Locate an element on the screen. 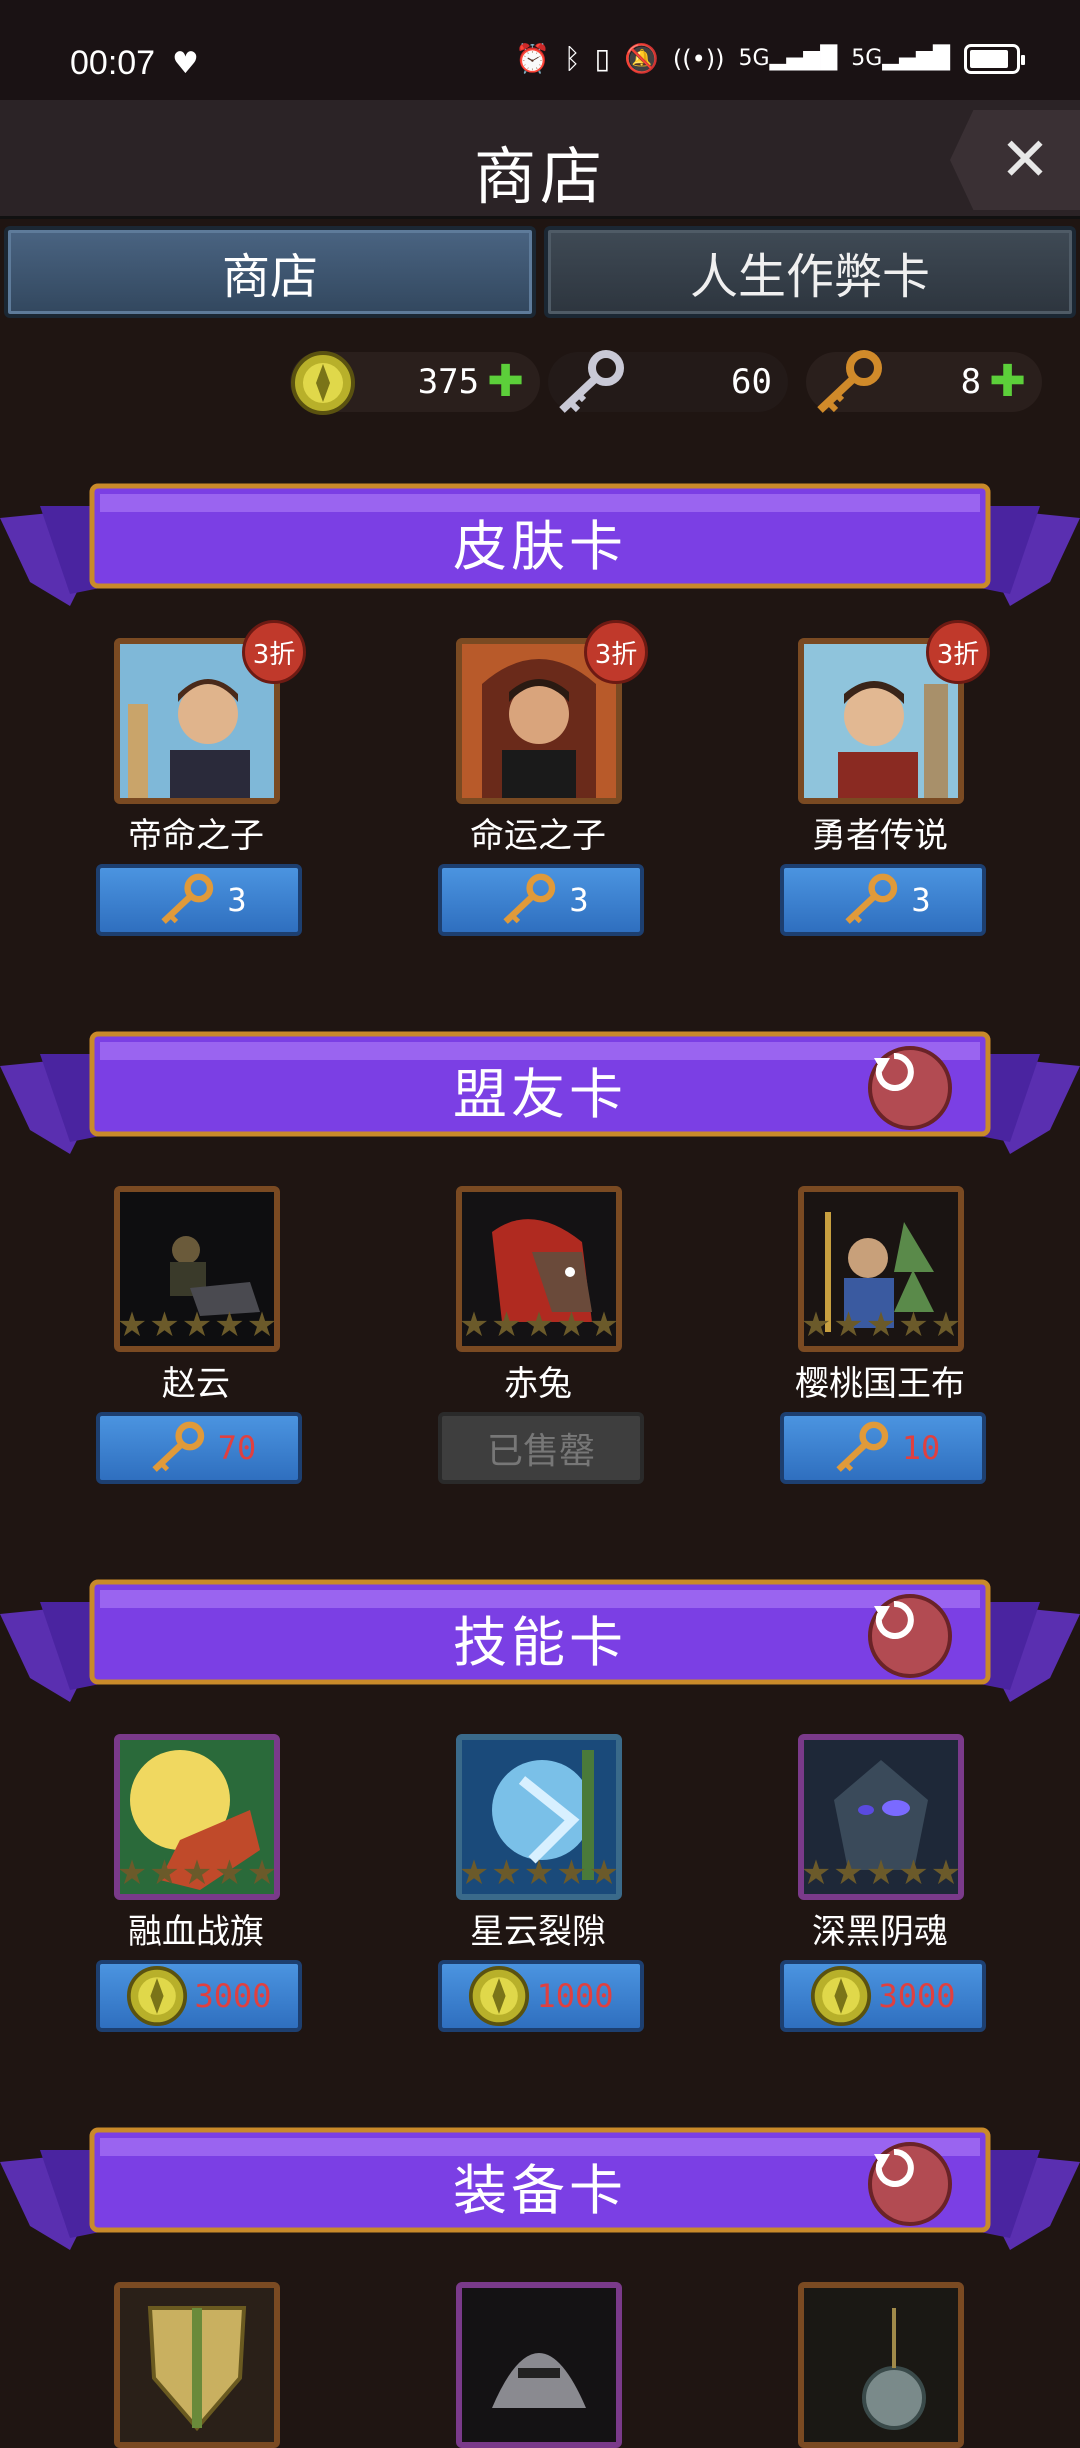  signal-icon-2: 5G▂▄▆█ is located at coordinates (900, 58).